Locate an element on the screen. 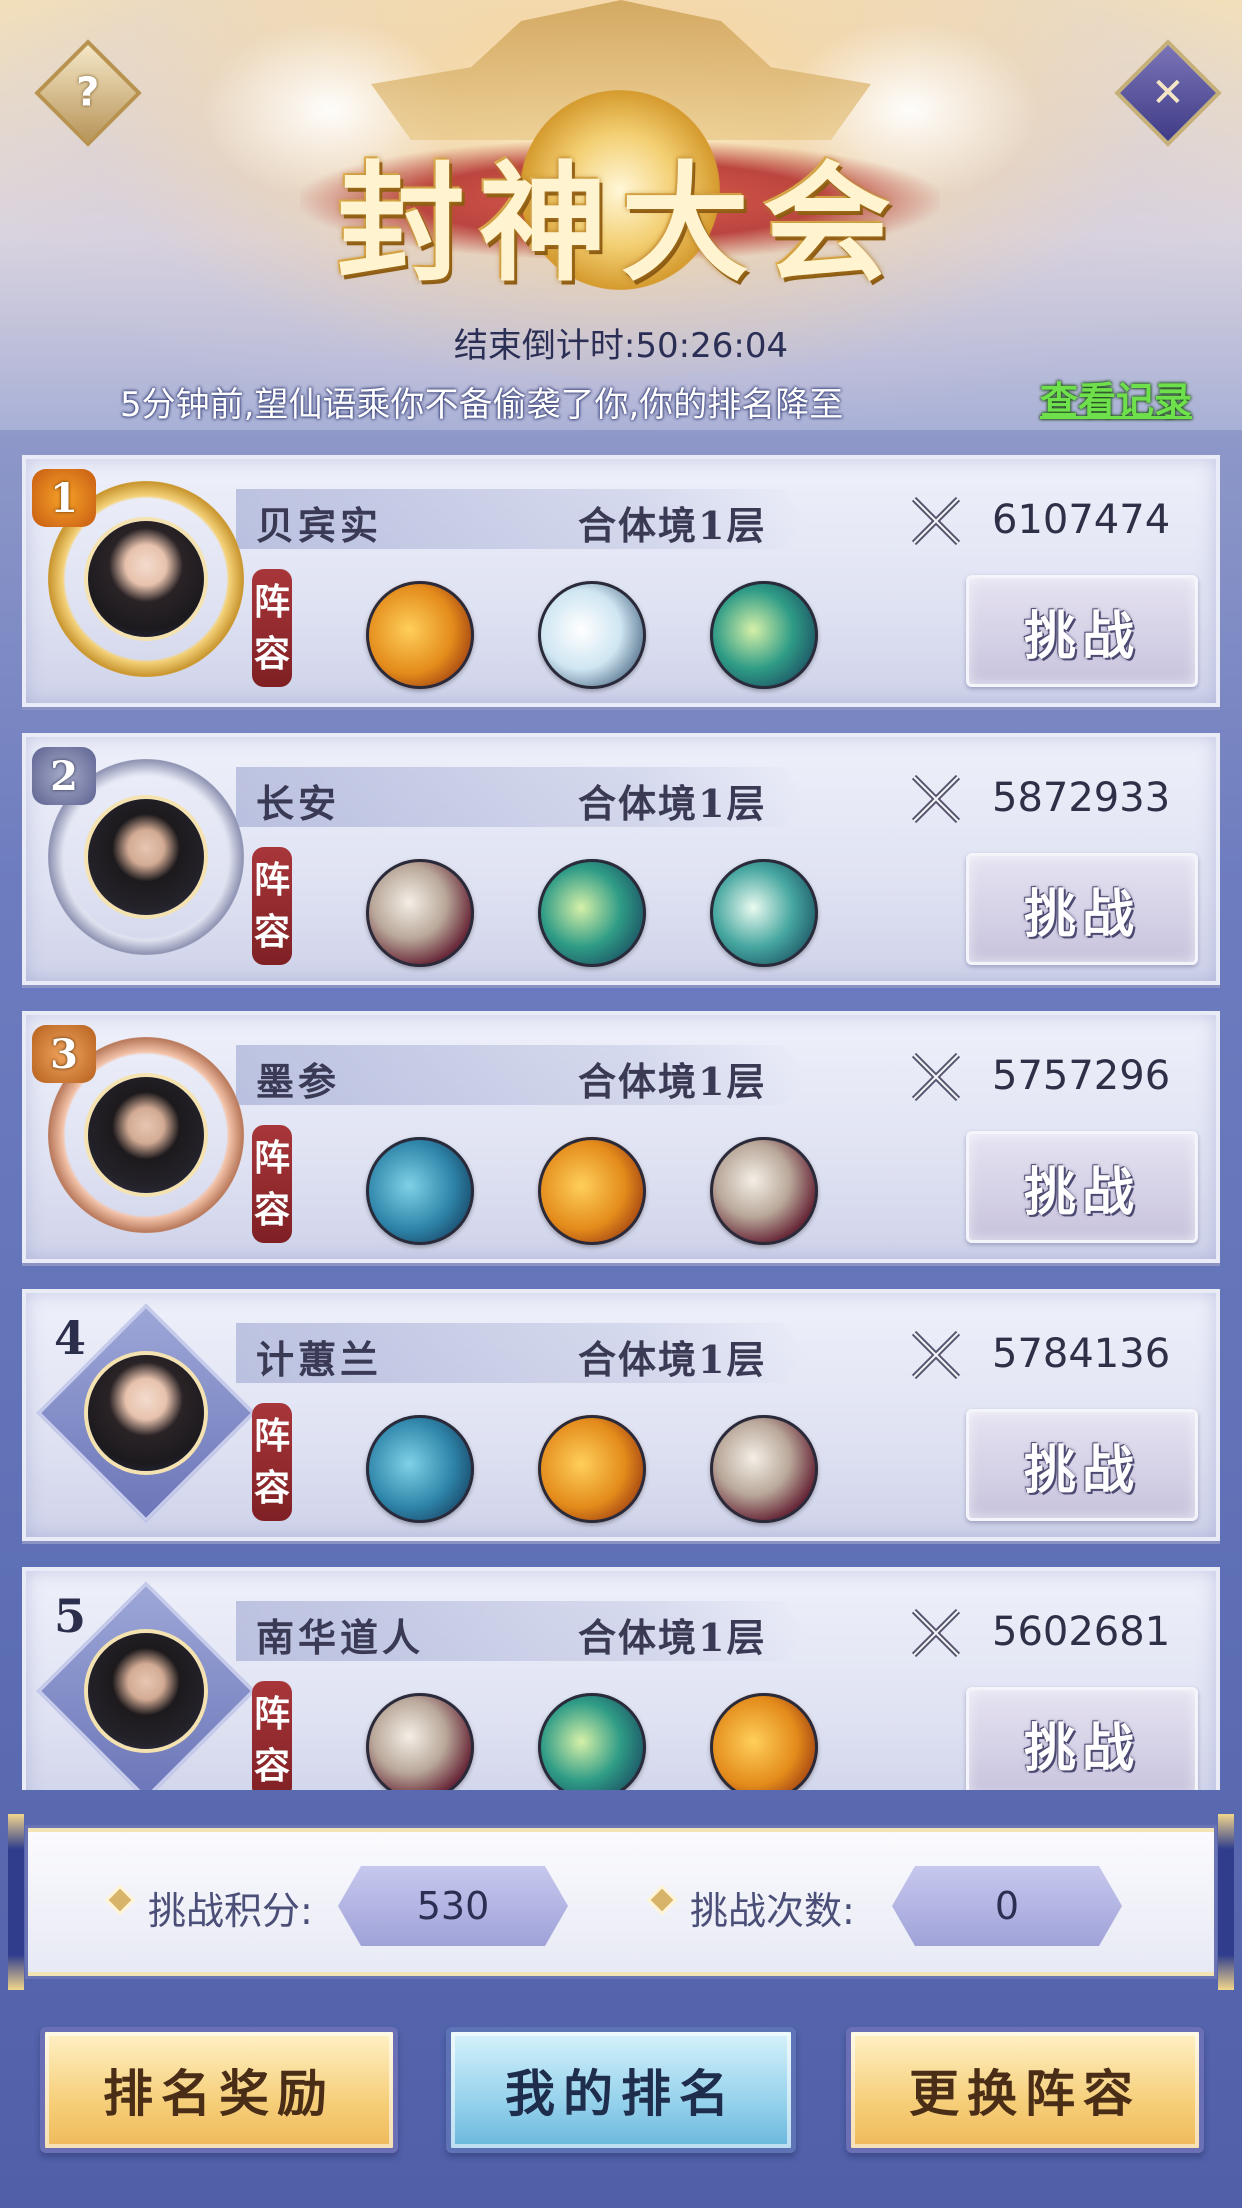 This screenshot has width=1242, height=2208. combat-power: 5757296 is located at coordinates (1081, 1076).